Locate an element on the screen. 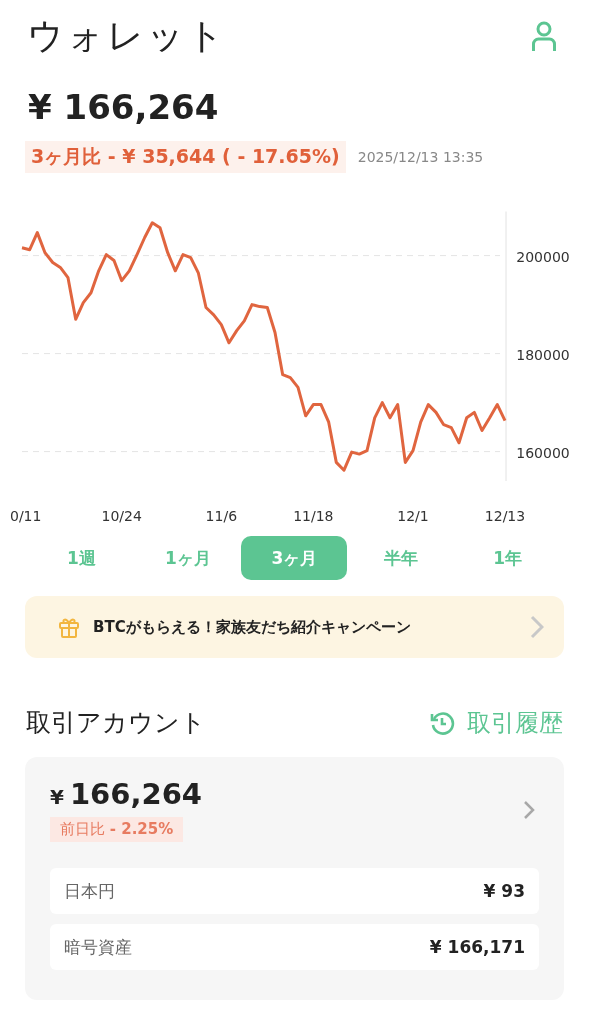  x-axis-label: 12/1 is located at coordinates (413, 516).